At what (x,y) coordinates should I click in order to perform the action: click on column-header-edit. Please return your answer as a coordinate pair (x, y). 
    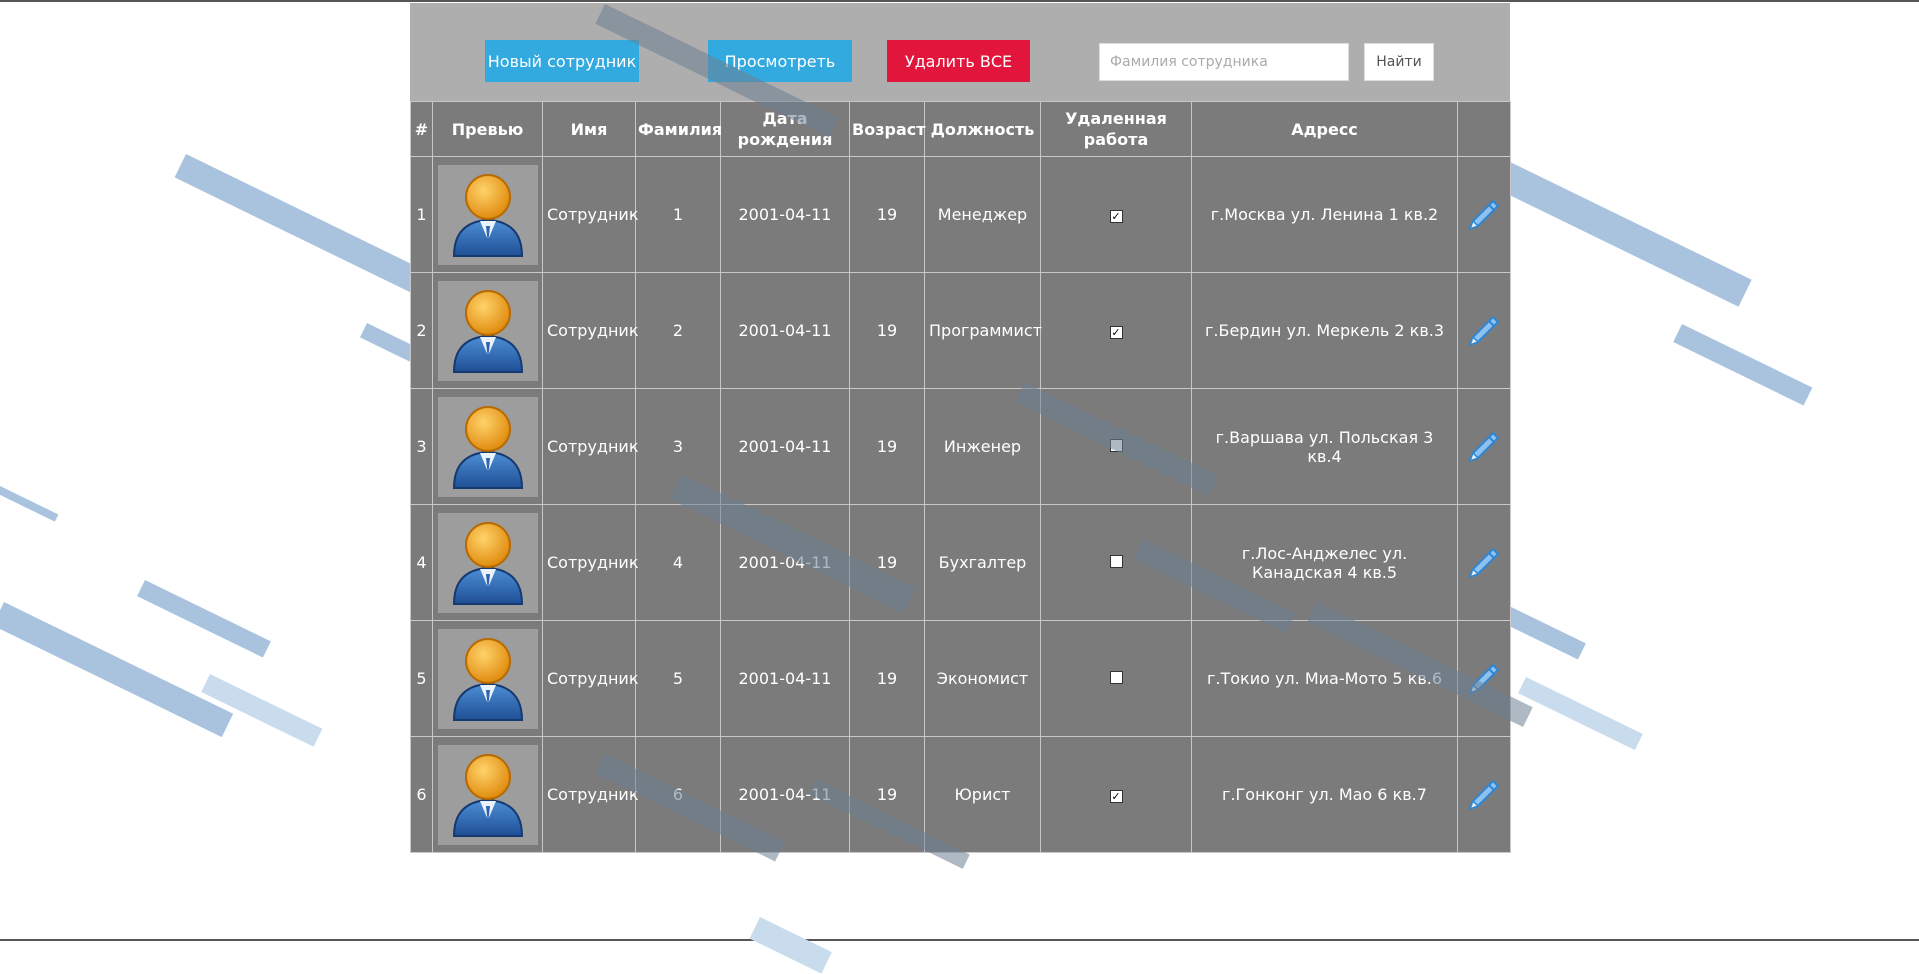
    Looking at the image, I should click on (1484, 129).